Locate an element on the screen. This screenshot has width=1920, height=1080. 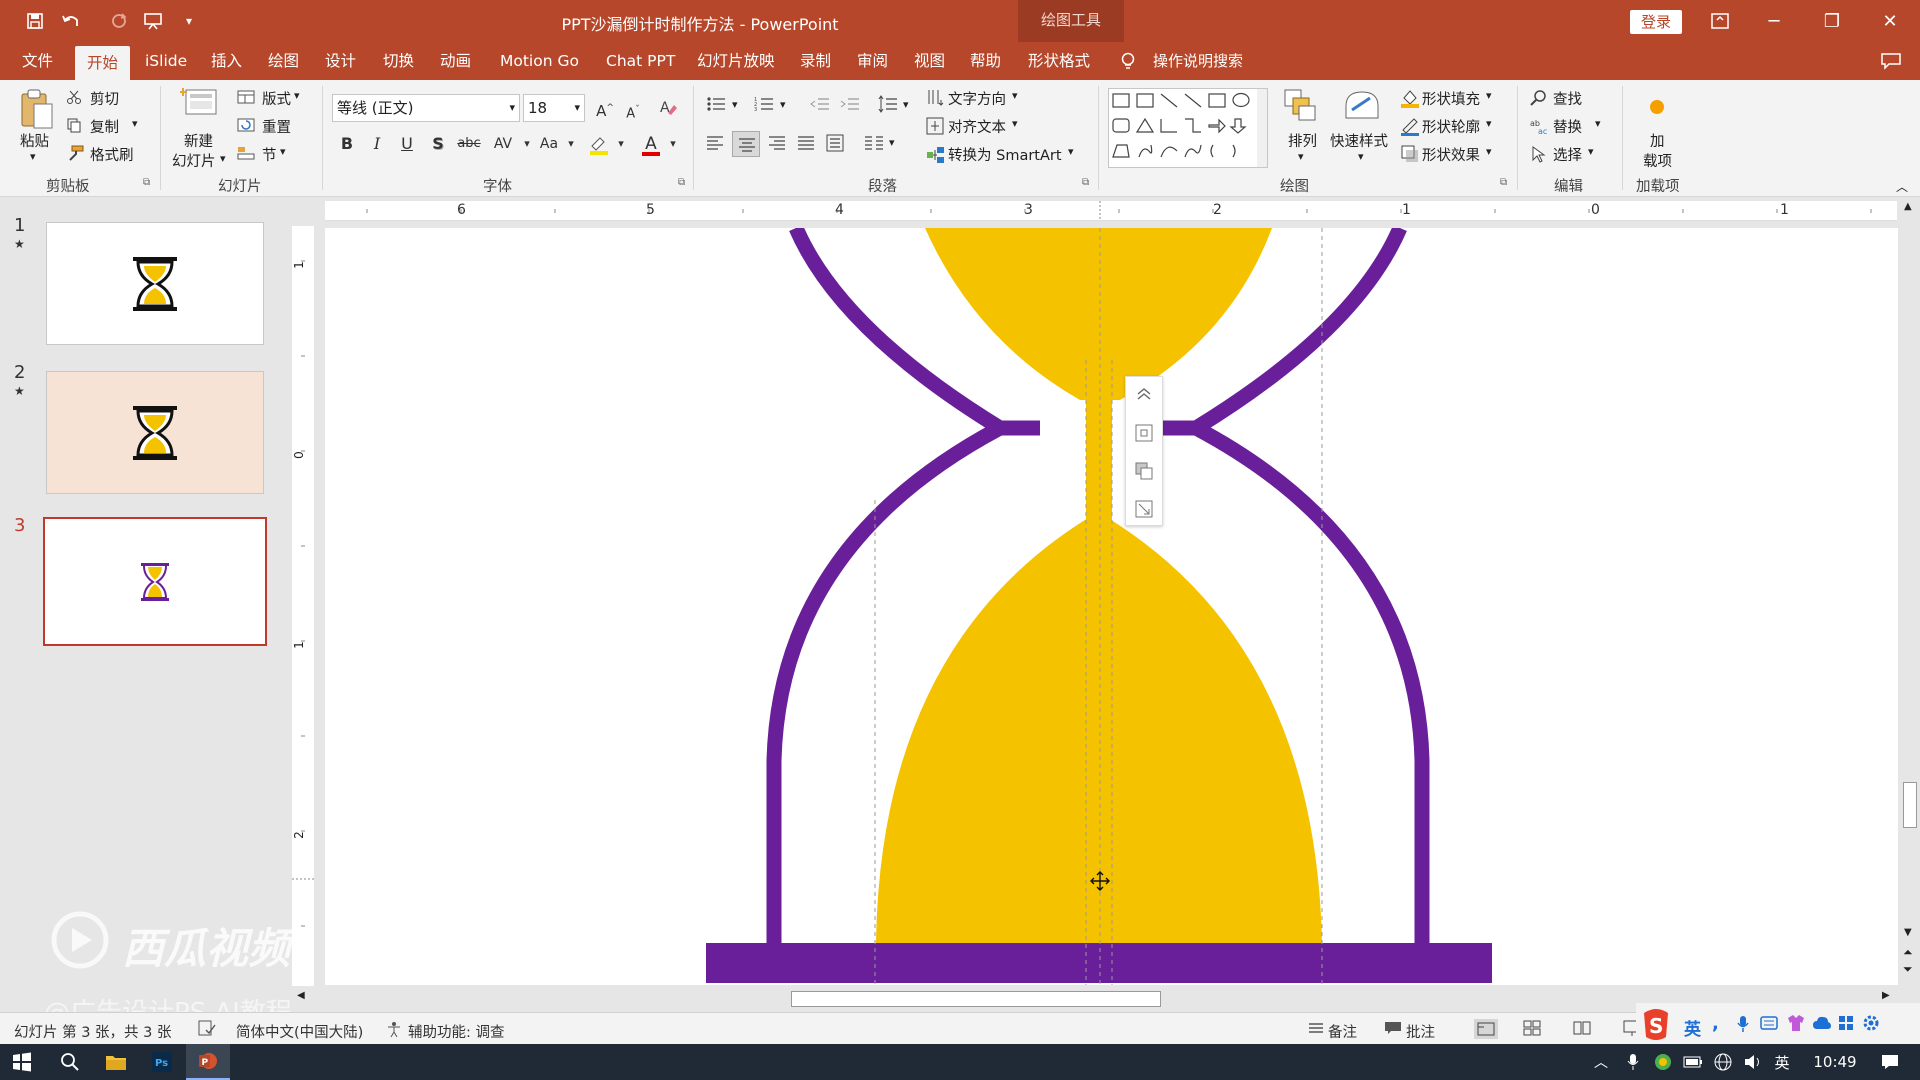
shrink-font-button: Aˇ is located at coordinates (633, 110).